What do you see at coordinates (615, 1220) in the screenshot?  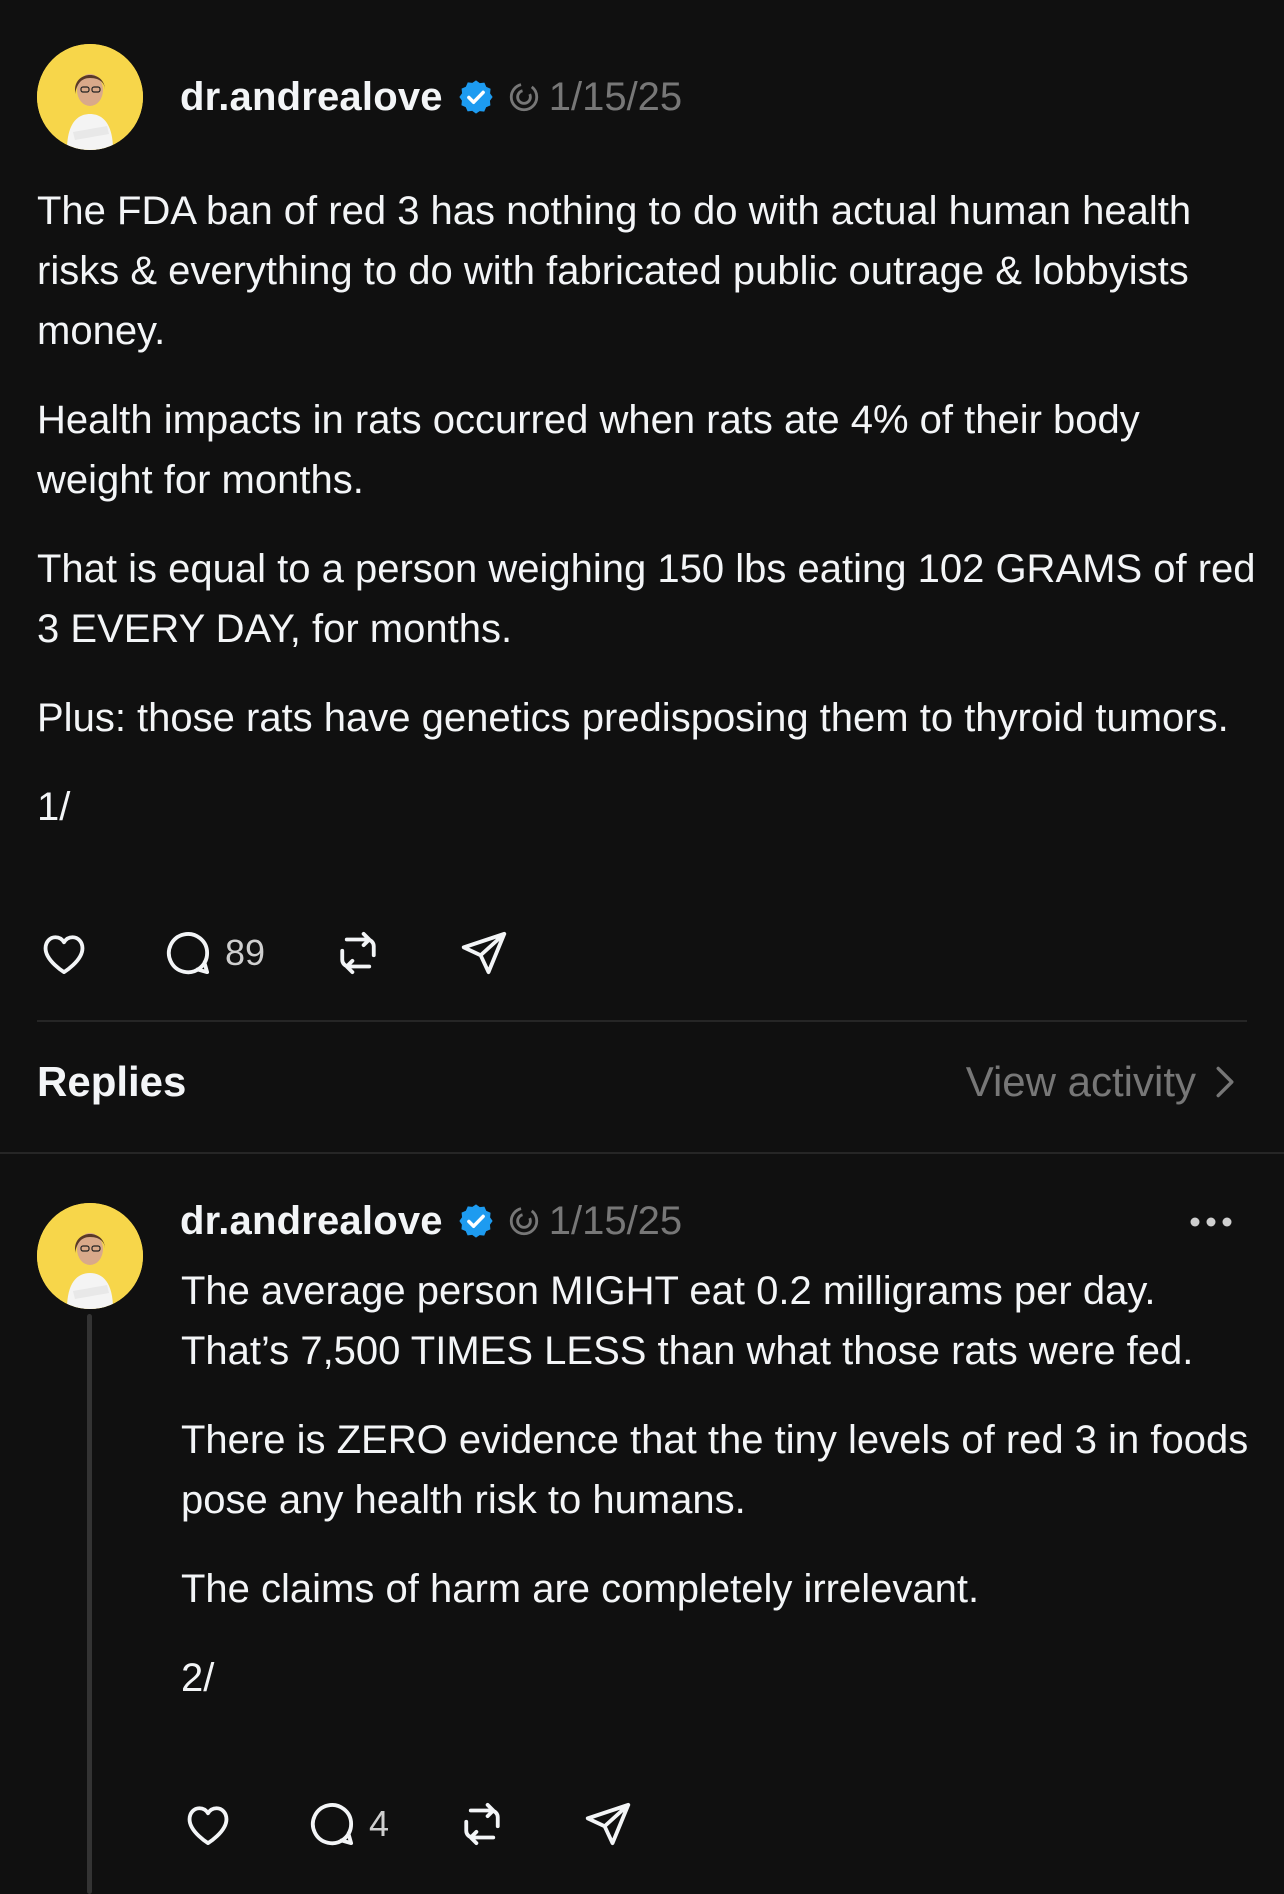 I see `reply-date: 1/15/25` at bounding box center [615, 1220].